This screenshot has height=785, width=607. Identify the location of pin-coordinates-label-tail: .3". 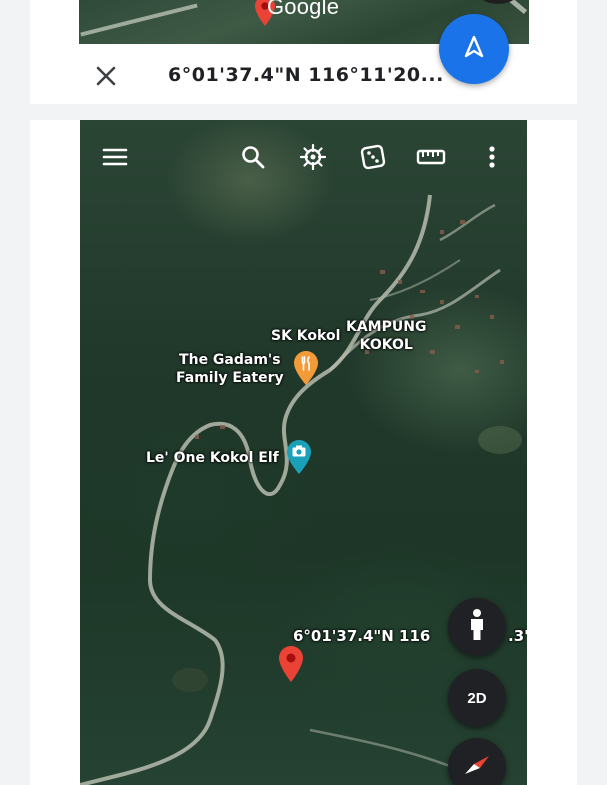
(517, 636).